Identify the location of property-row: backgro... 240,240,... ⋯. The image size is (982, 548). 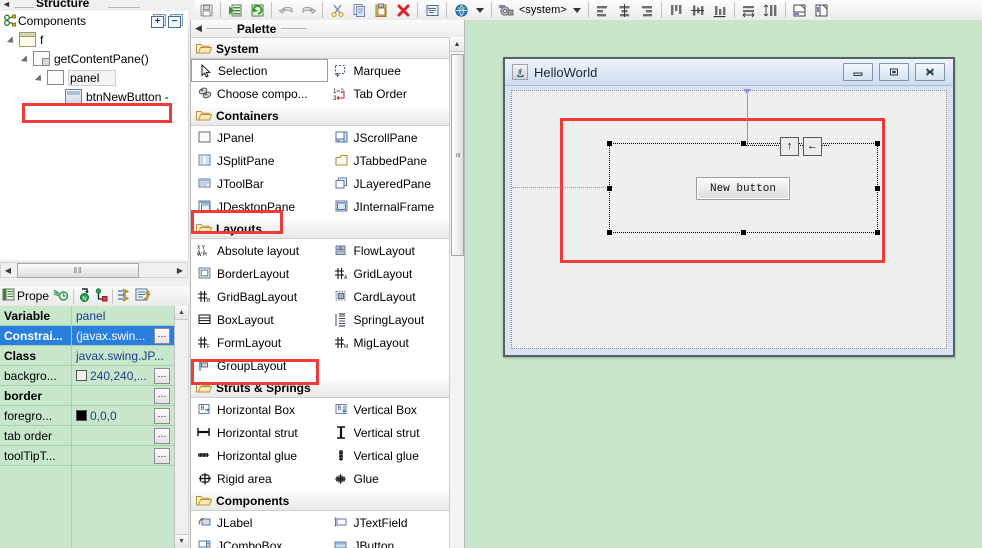
(94, 376).